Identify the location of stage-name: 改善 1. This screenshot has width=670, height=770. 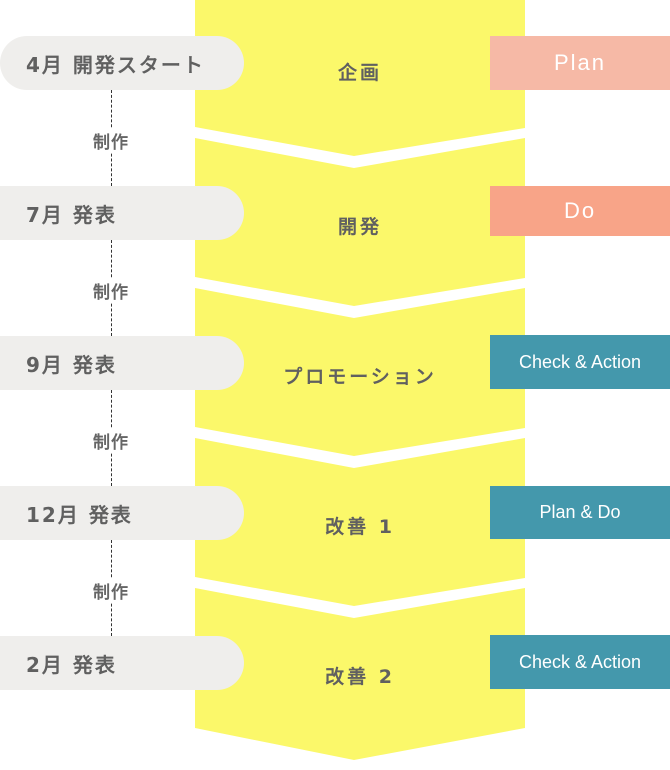
(360, 527).